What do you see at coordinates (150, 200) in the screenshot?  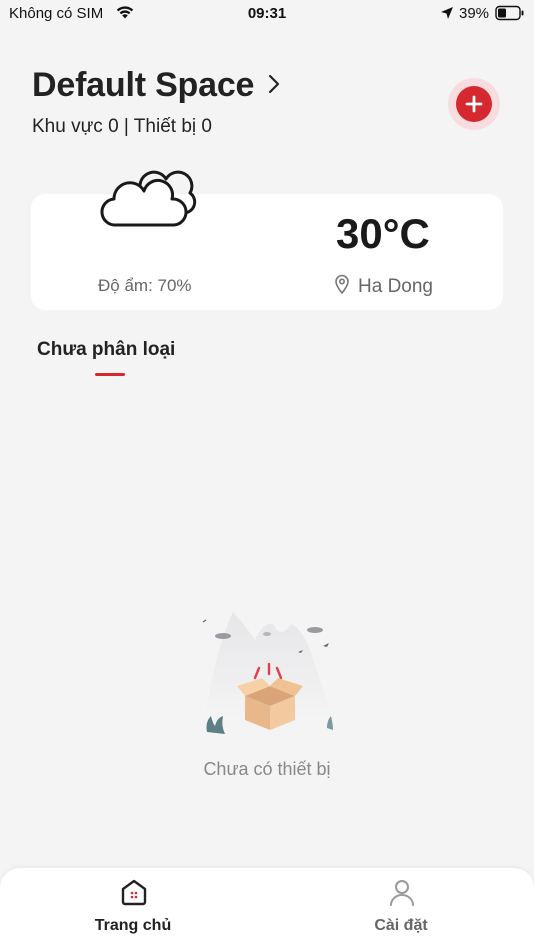 I see `cloud-icon` at bounding box center [150, 200].